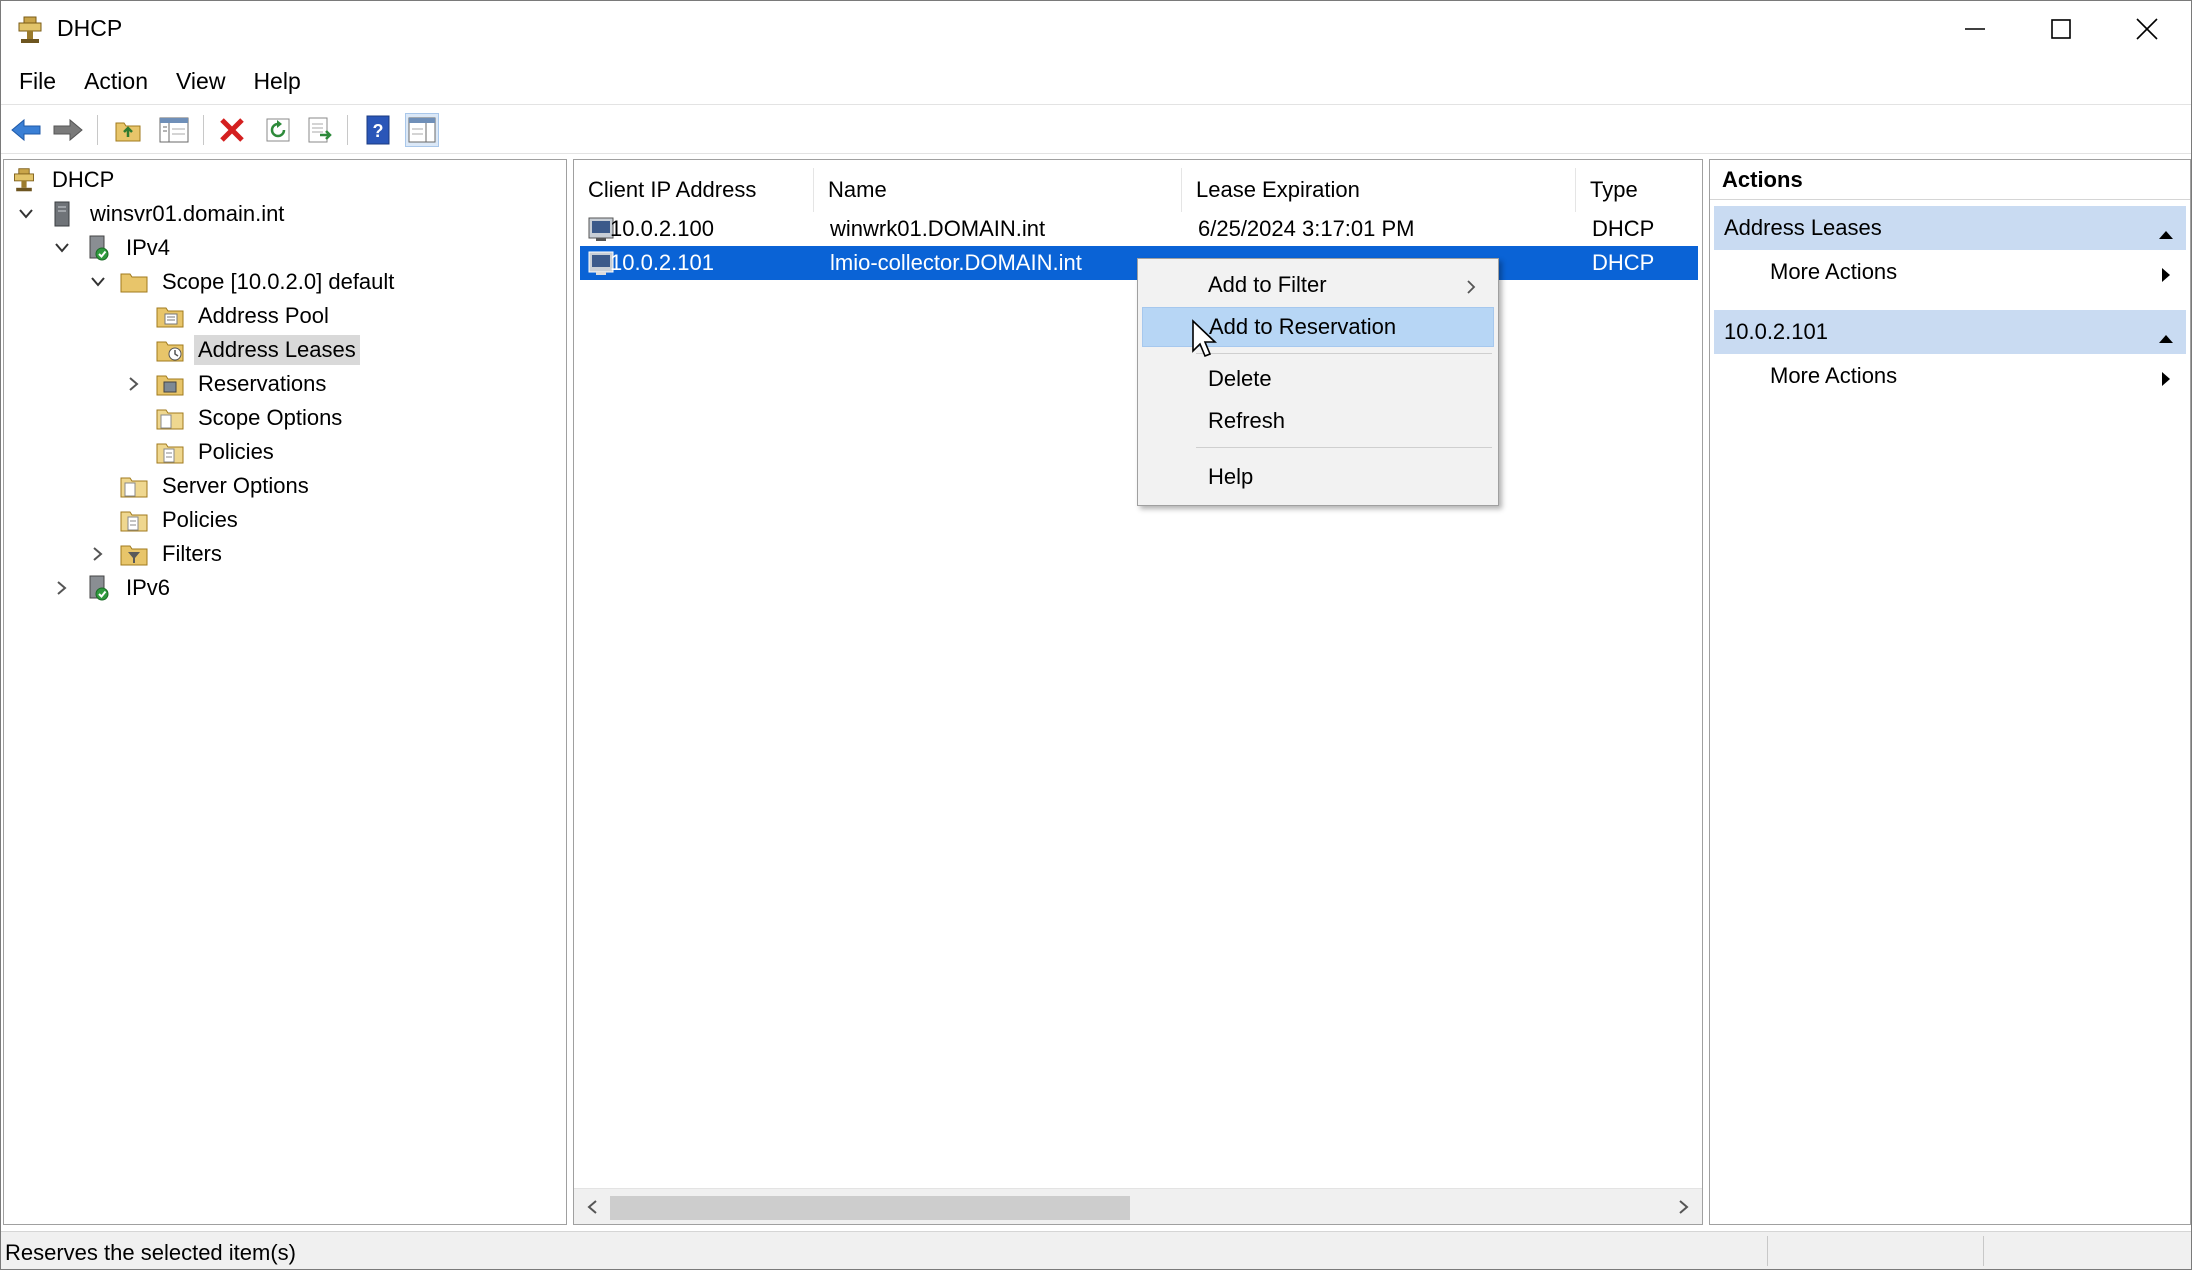  Describe the element at coordinates (258, 350) in the screenshot. I see `tree-node-address-leases: Address Leases` at that location.